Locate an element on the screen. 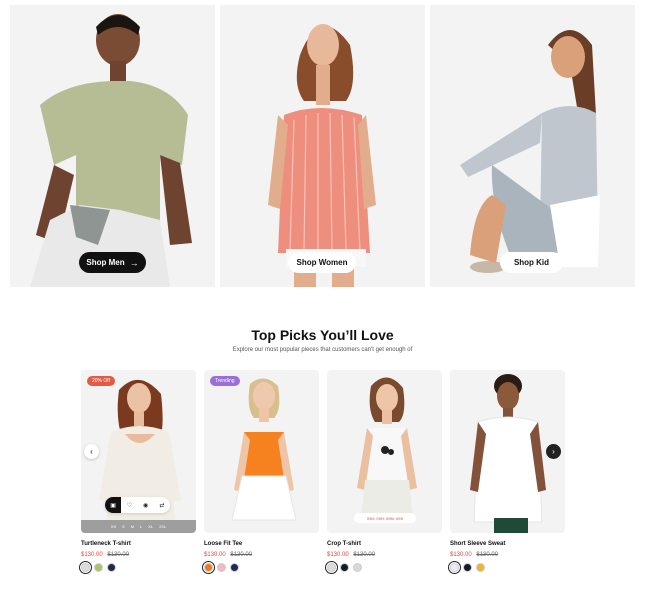 Image resolution: width=645 pixels, height=608 pixels. product-name: Crop T-shirt is located at coordinates (384, 544).